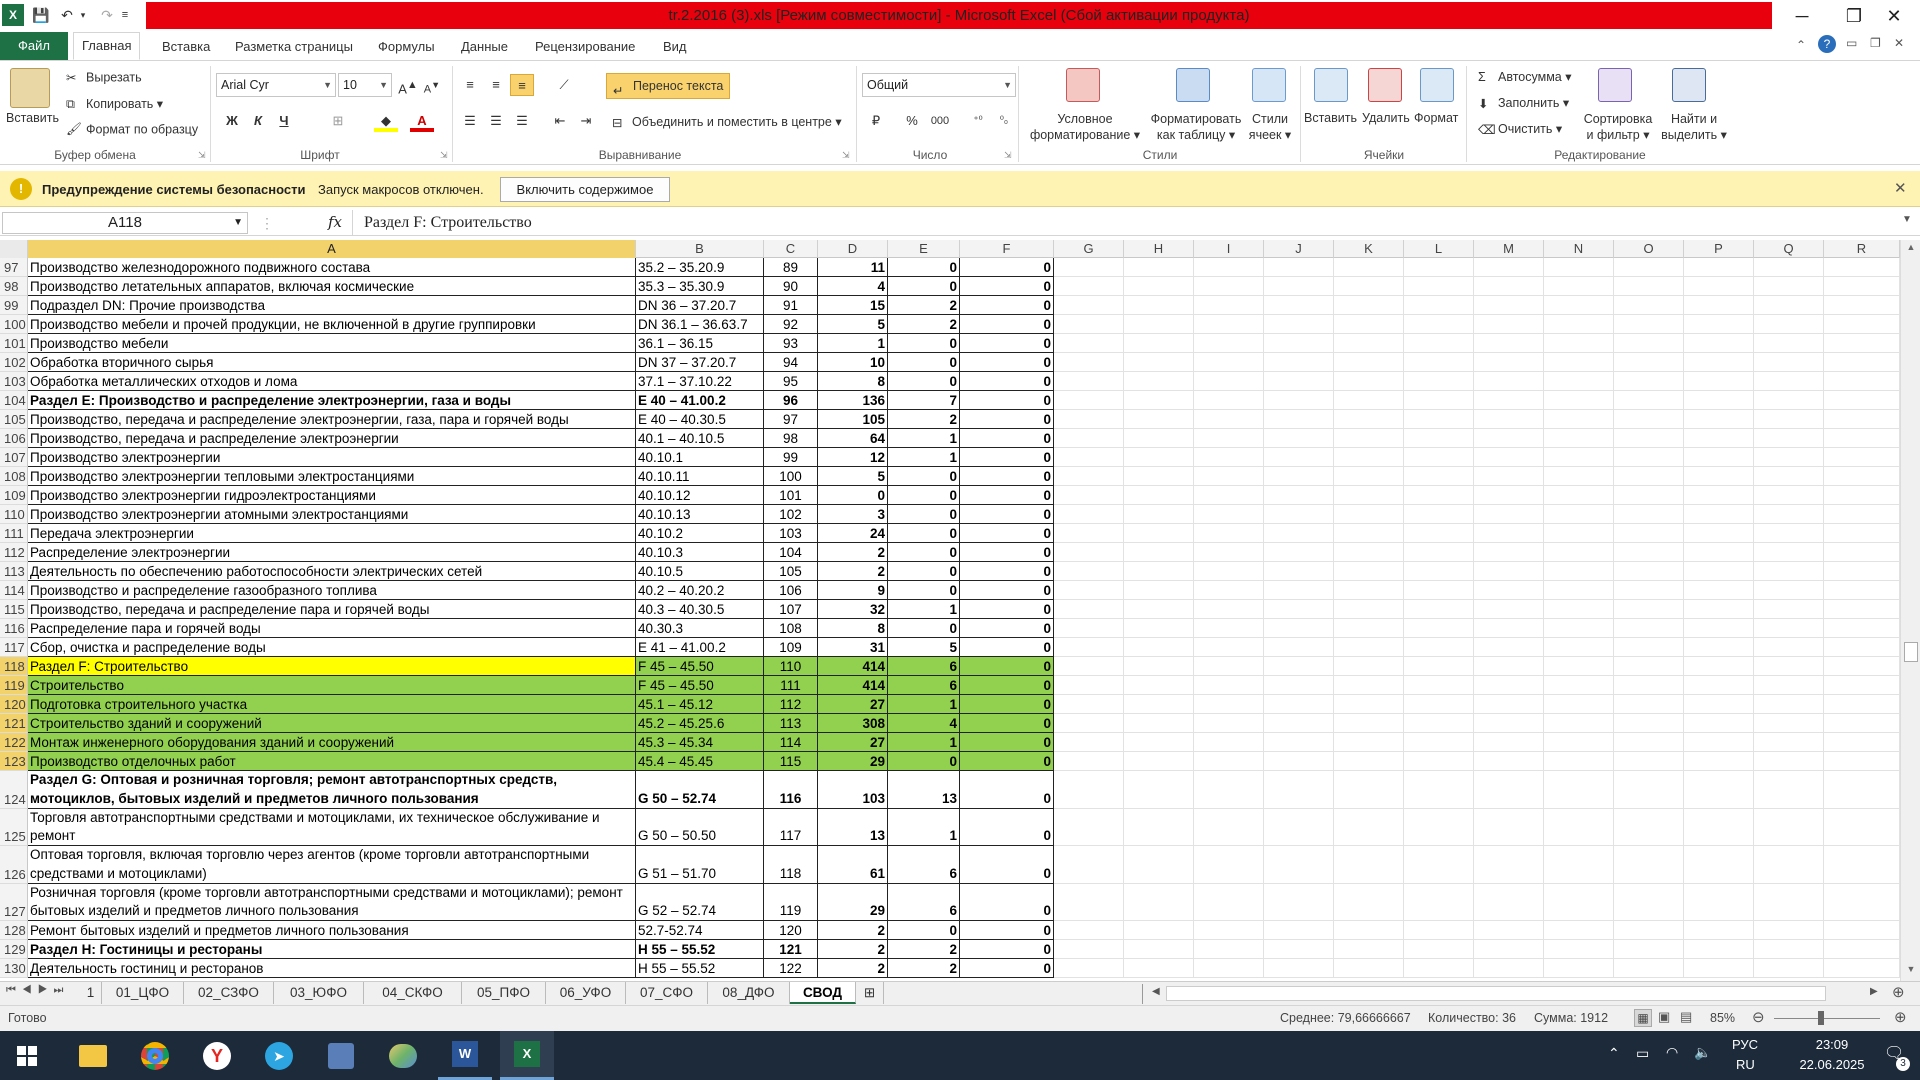  I want to click on cell-c: 117, so click(791, 827).